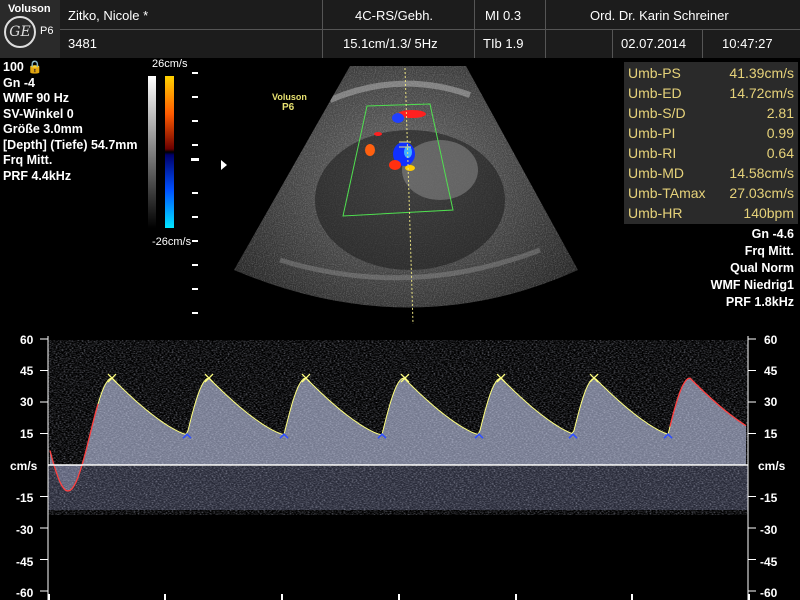 The height and width of the screenshot is (600, 800). Describe the element at coordinates (25, 562) in the screenshot. I see `axis-left-label: -45` at that location.